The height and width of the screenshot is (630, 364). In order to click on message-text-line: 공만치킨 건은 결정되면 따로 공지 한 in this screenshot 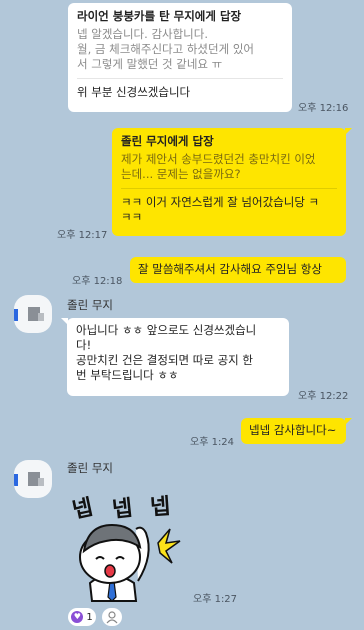, I will do `click(164, 360)`.